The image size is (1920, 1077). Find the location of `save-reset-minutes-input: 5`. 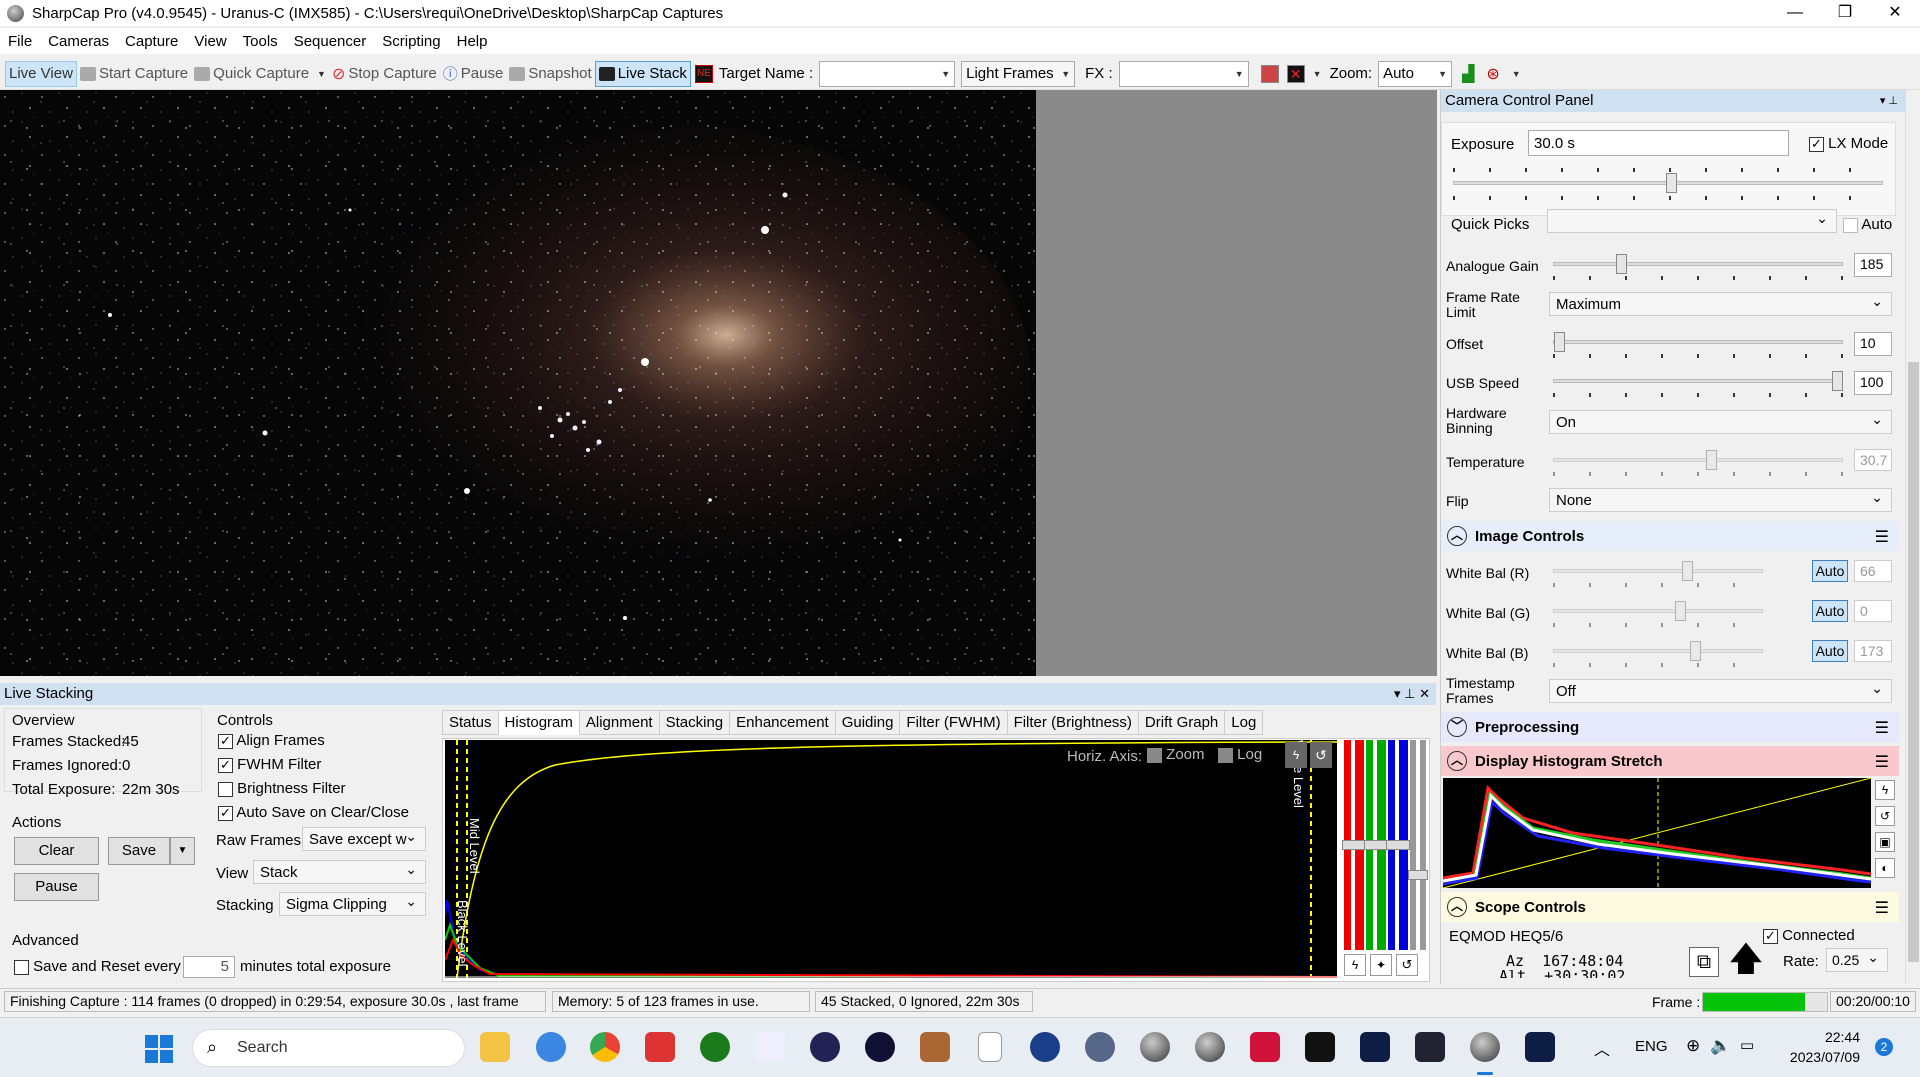

save-reset-minutes-input: 5 is located at coordinates (209, 967).